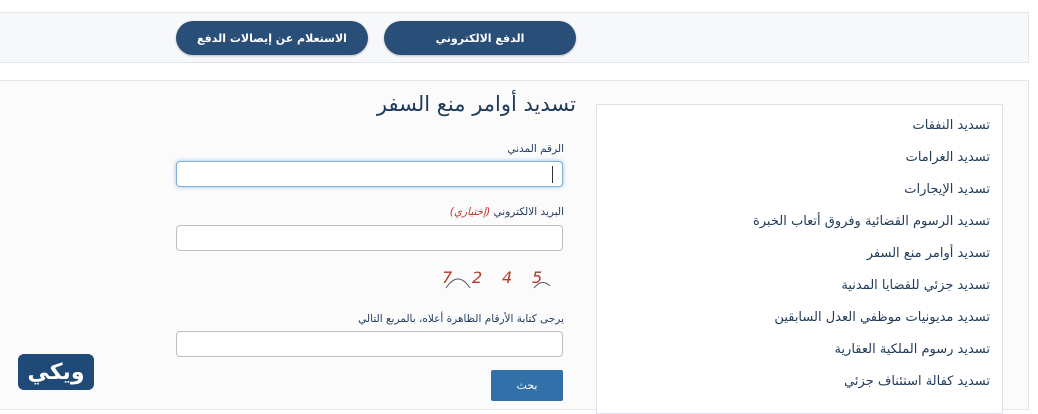 The height and width of the screenshot is (414, 1038). I want to click on captcha-digit: 5, so click(537, 277).